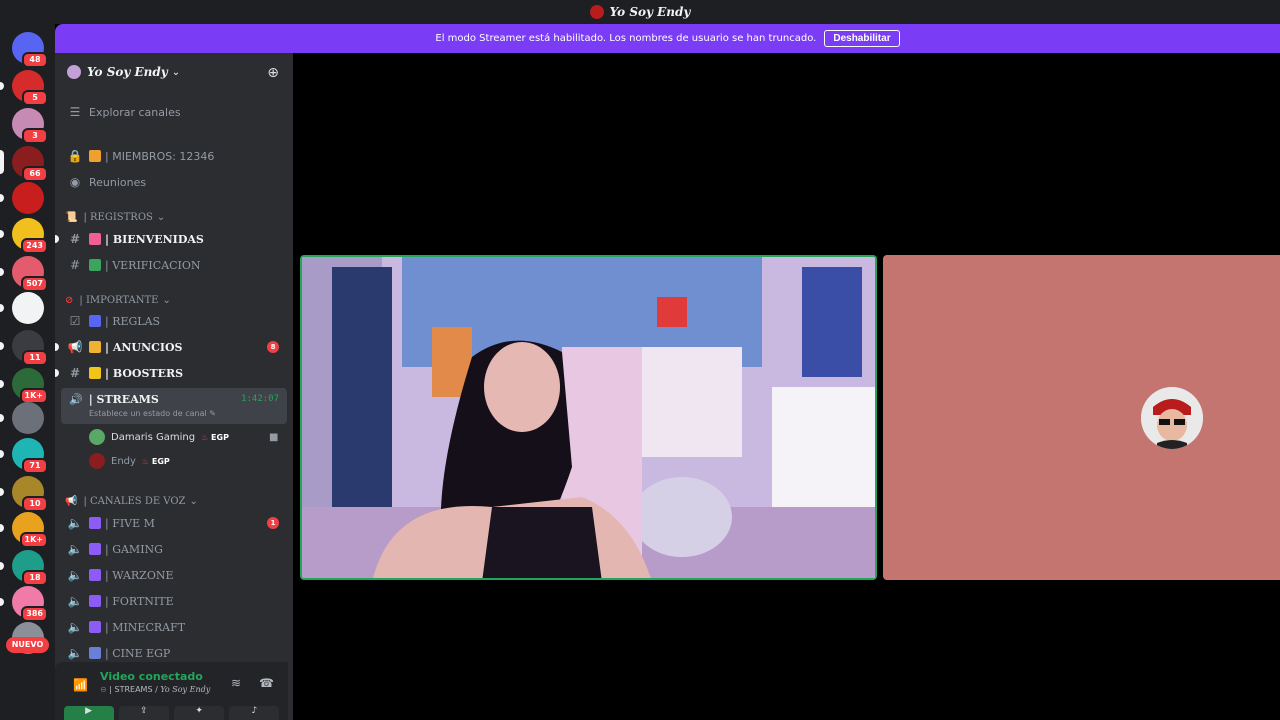 The width and height of the screenshot is (1280, 720). I want to click on camera-button: ▶, so click(88, 713).